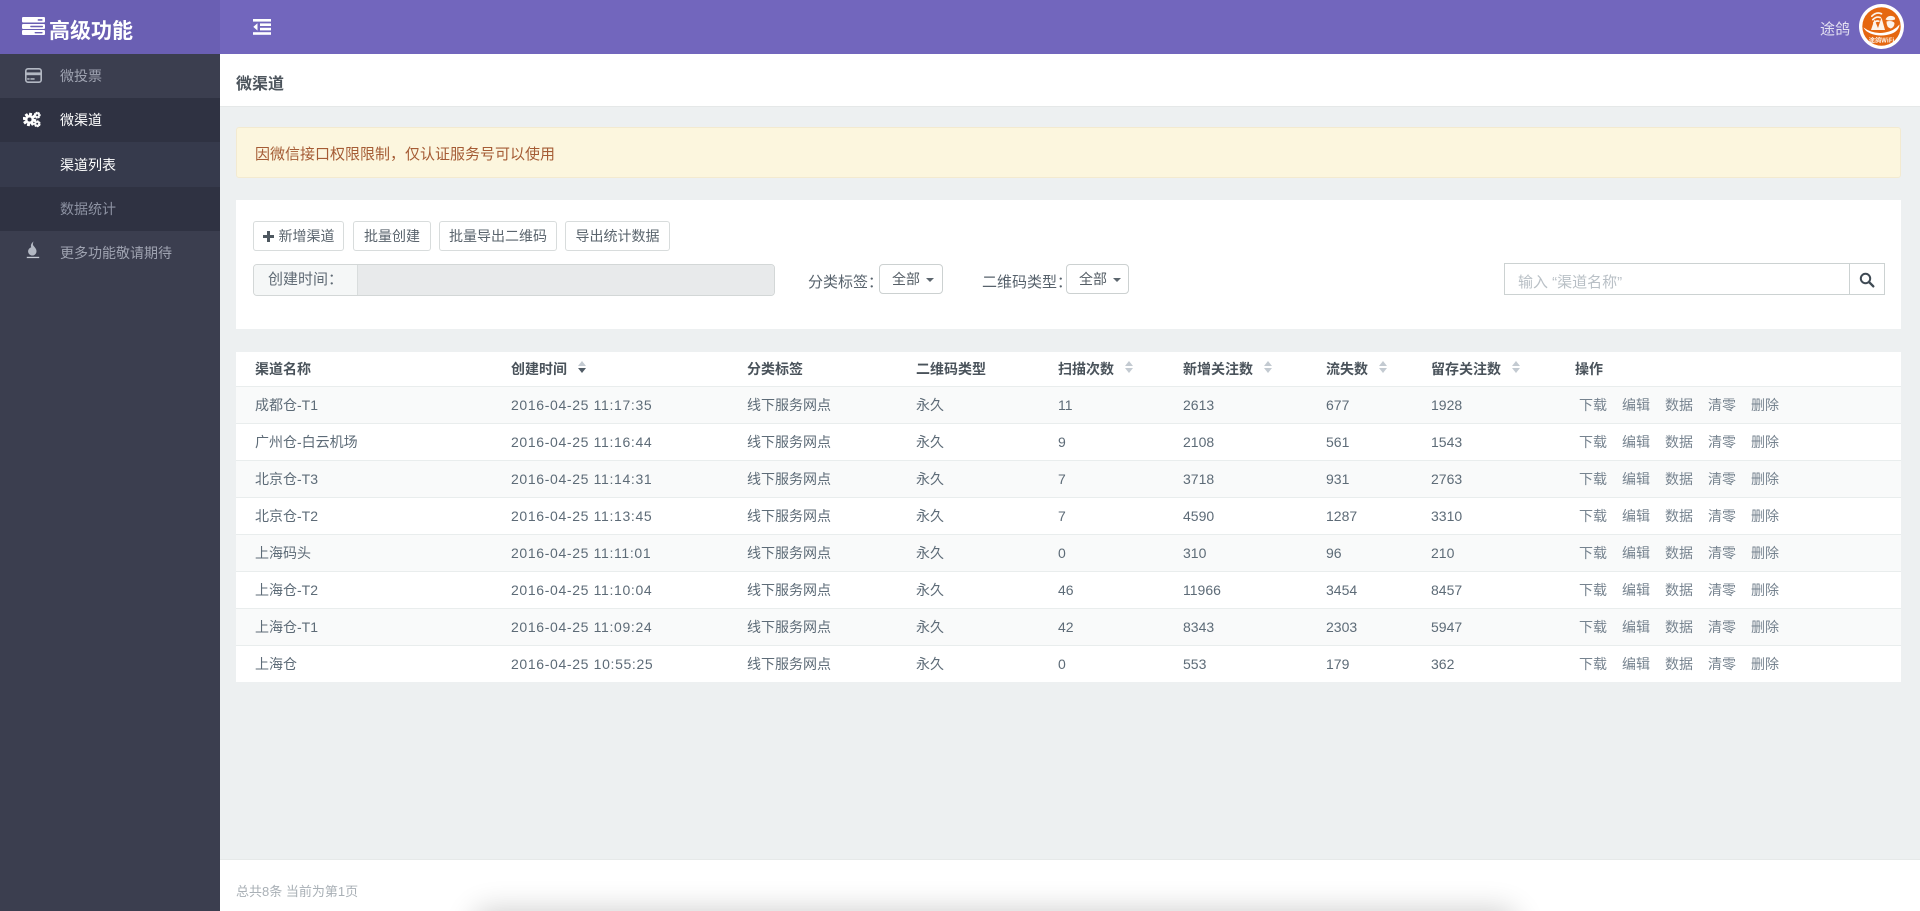 The width and height of the screenshot is (1920, 911). I want to click on svg-text: 途鸽WiFi, so click(1882, 40).